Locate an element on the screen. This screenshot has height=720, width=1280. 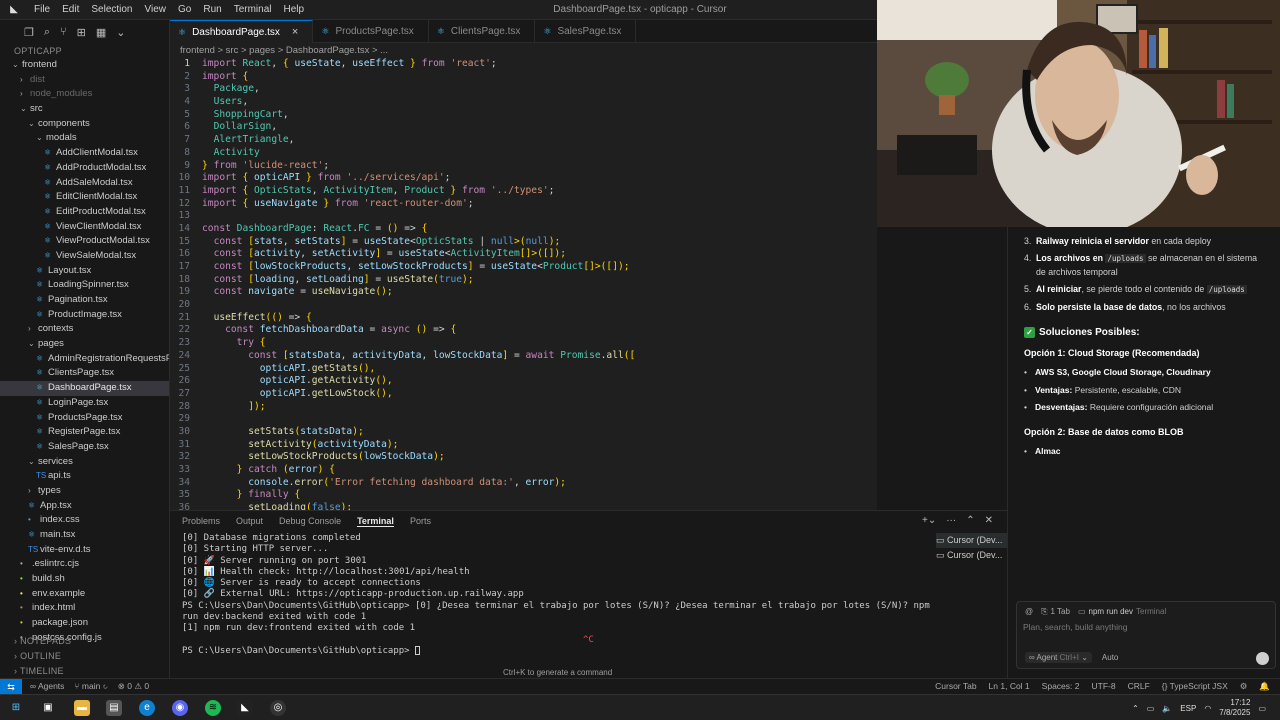
code-line: 5 ShoppingCart, is located at coordinates (523, 115).